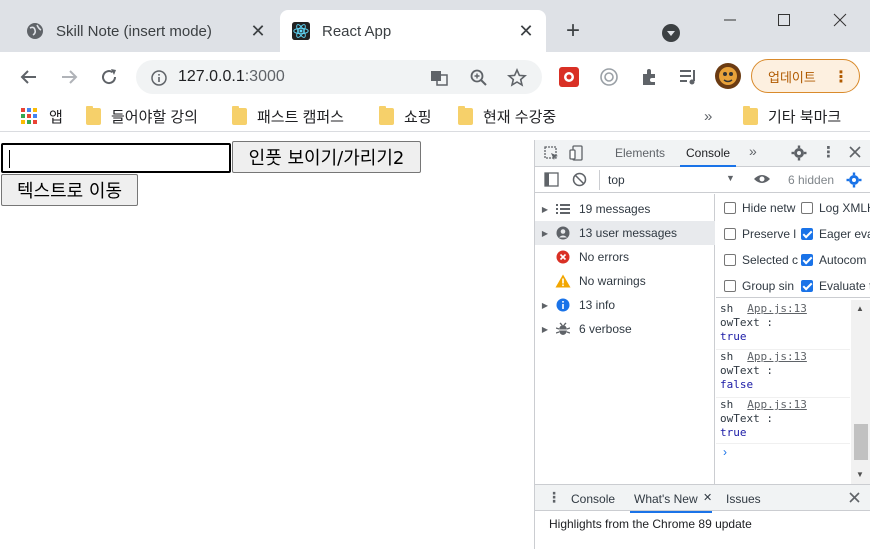 The width and height of the screenshot is (870, 549). What do you see at coordinates (828, 152) in the screenshot?
I see `devtools-menu-icon: ⋮` at bounding box center [828, 152].